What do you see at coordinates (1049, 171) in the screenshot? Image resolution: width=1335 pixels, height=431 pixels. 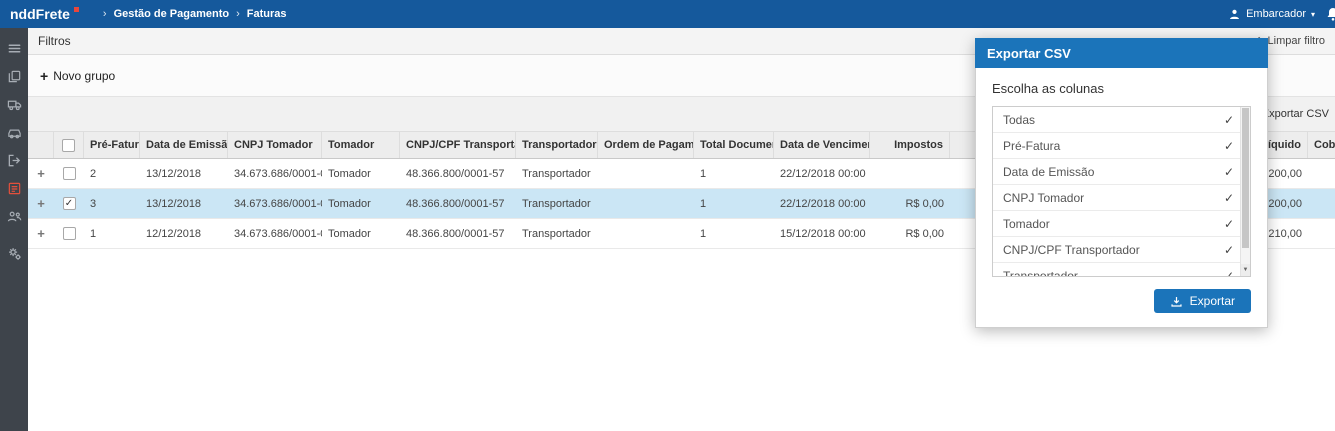 I see `option-label: Data de Emissão` at bounding box center [1049, 171].